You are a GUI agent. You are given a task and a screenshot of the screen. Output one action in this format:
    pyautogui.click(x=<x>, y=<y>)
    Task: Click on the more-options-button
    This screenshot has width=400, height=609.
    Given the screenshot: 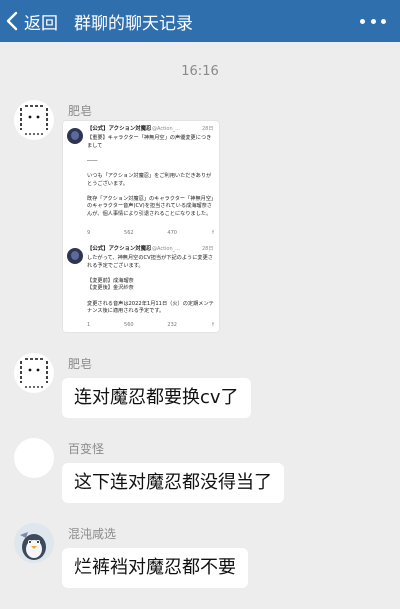 What is the action you would take?
    pyautogui.click(x=373, y=21)
    